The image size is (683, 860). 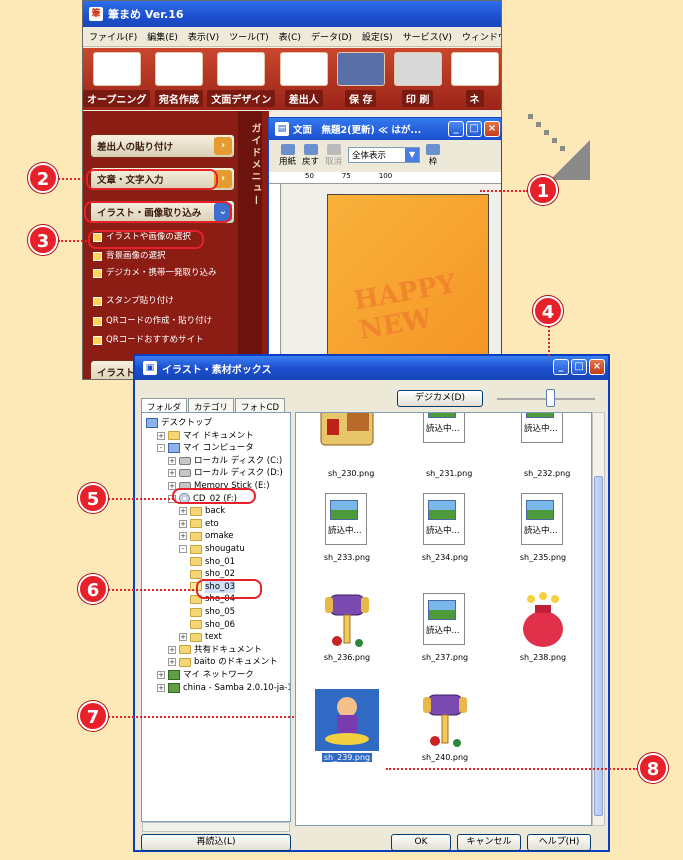 I want to click on net-button: ネ, so click(x=473, y=79).